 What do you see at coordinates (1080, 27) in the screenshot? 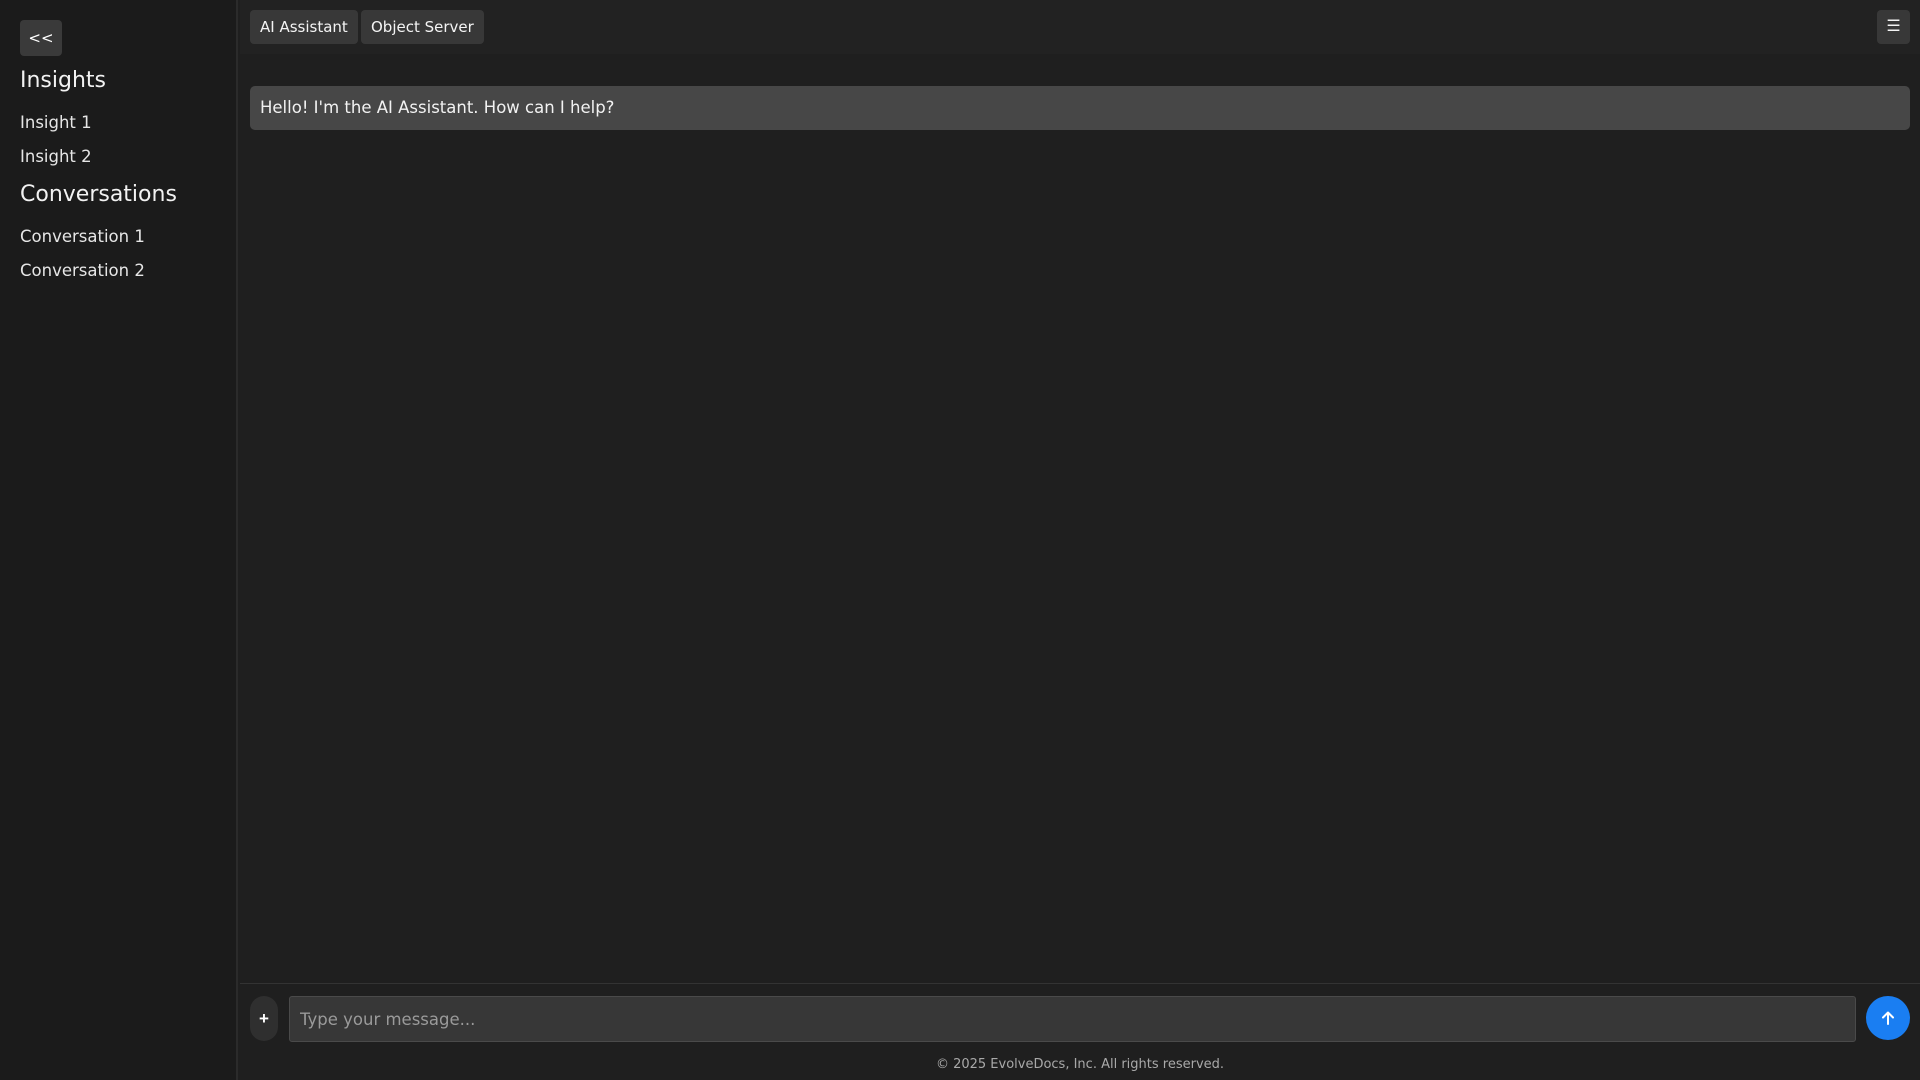
I see `top-bar: AI Assistant Object Server ☰` at bounding box center [1080, 27].